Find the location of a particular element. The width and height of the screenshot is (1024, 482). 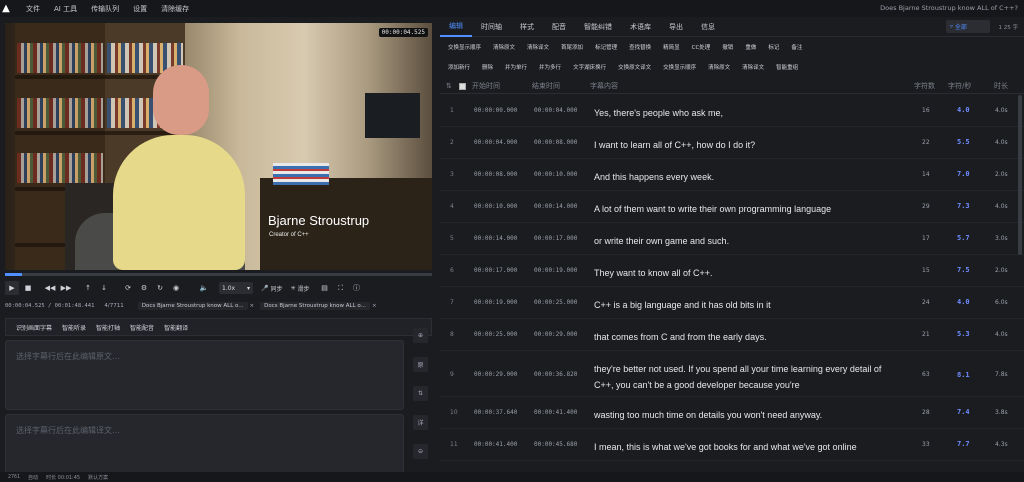

tab-timeline: 时间轴 is located at coordinates (491, 27).